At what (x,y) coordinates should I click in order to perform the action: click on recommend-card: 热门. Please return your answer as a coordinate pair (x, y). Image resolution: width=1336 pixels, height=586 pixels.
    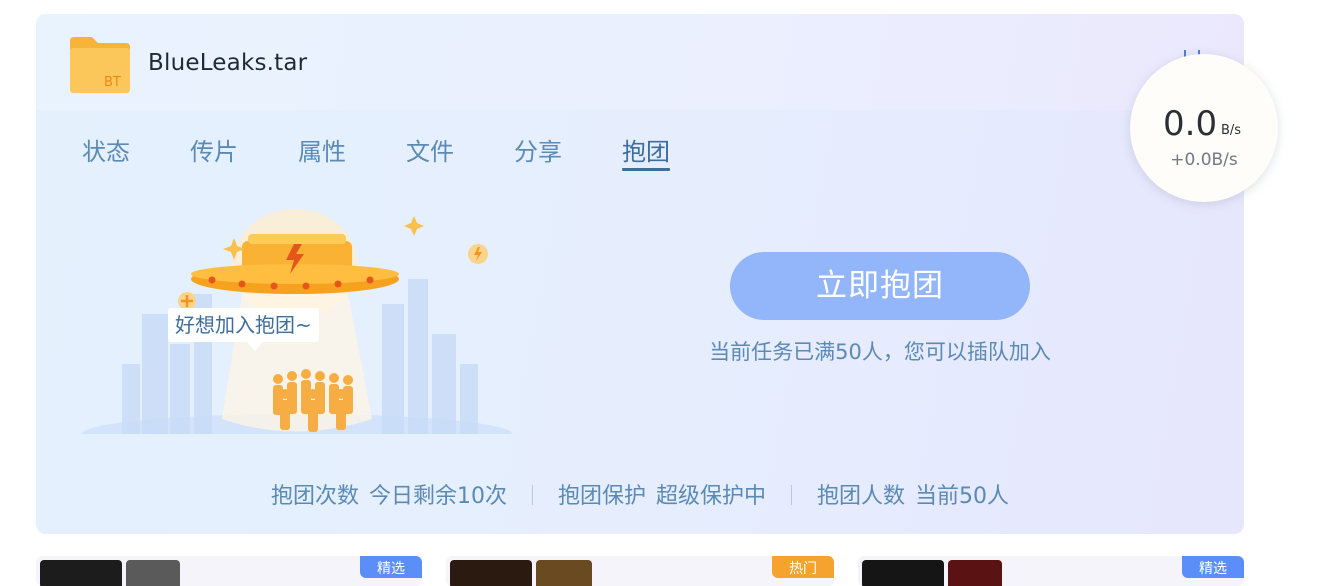
    Looking at the image, I should click on (640, 571).